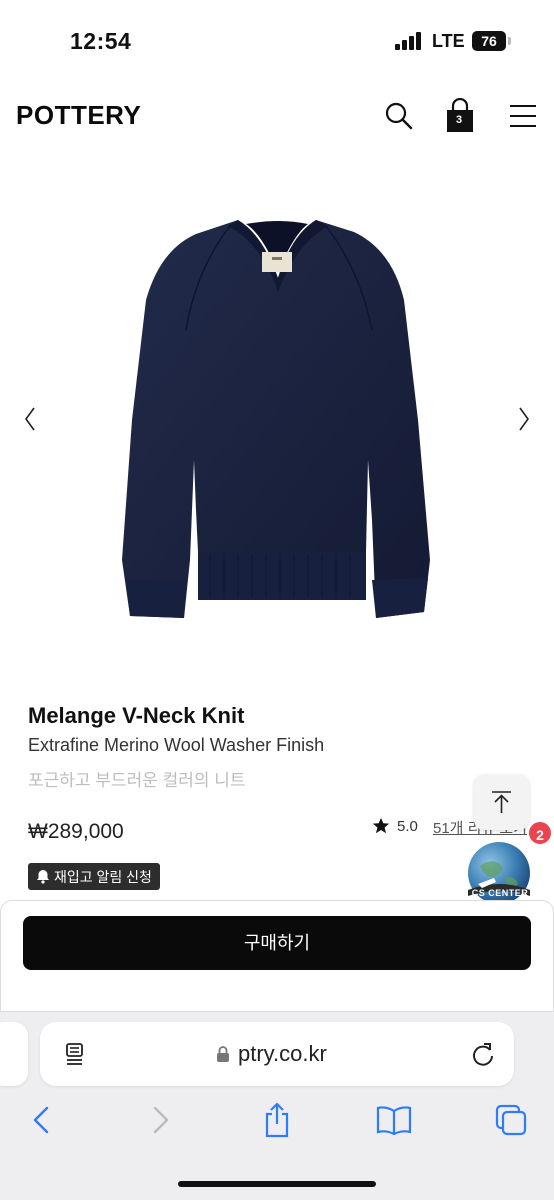  I want to click on status-time: 12:54, so click(101, 41).